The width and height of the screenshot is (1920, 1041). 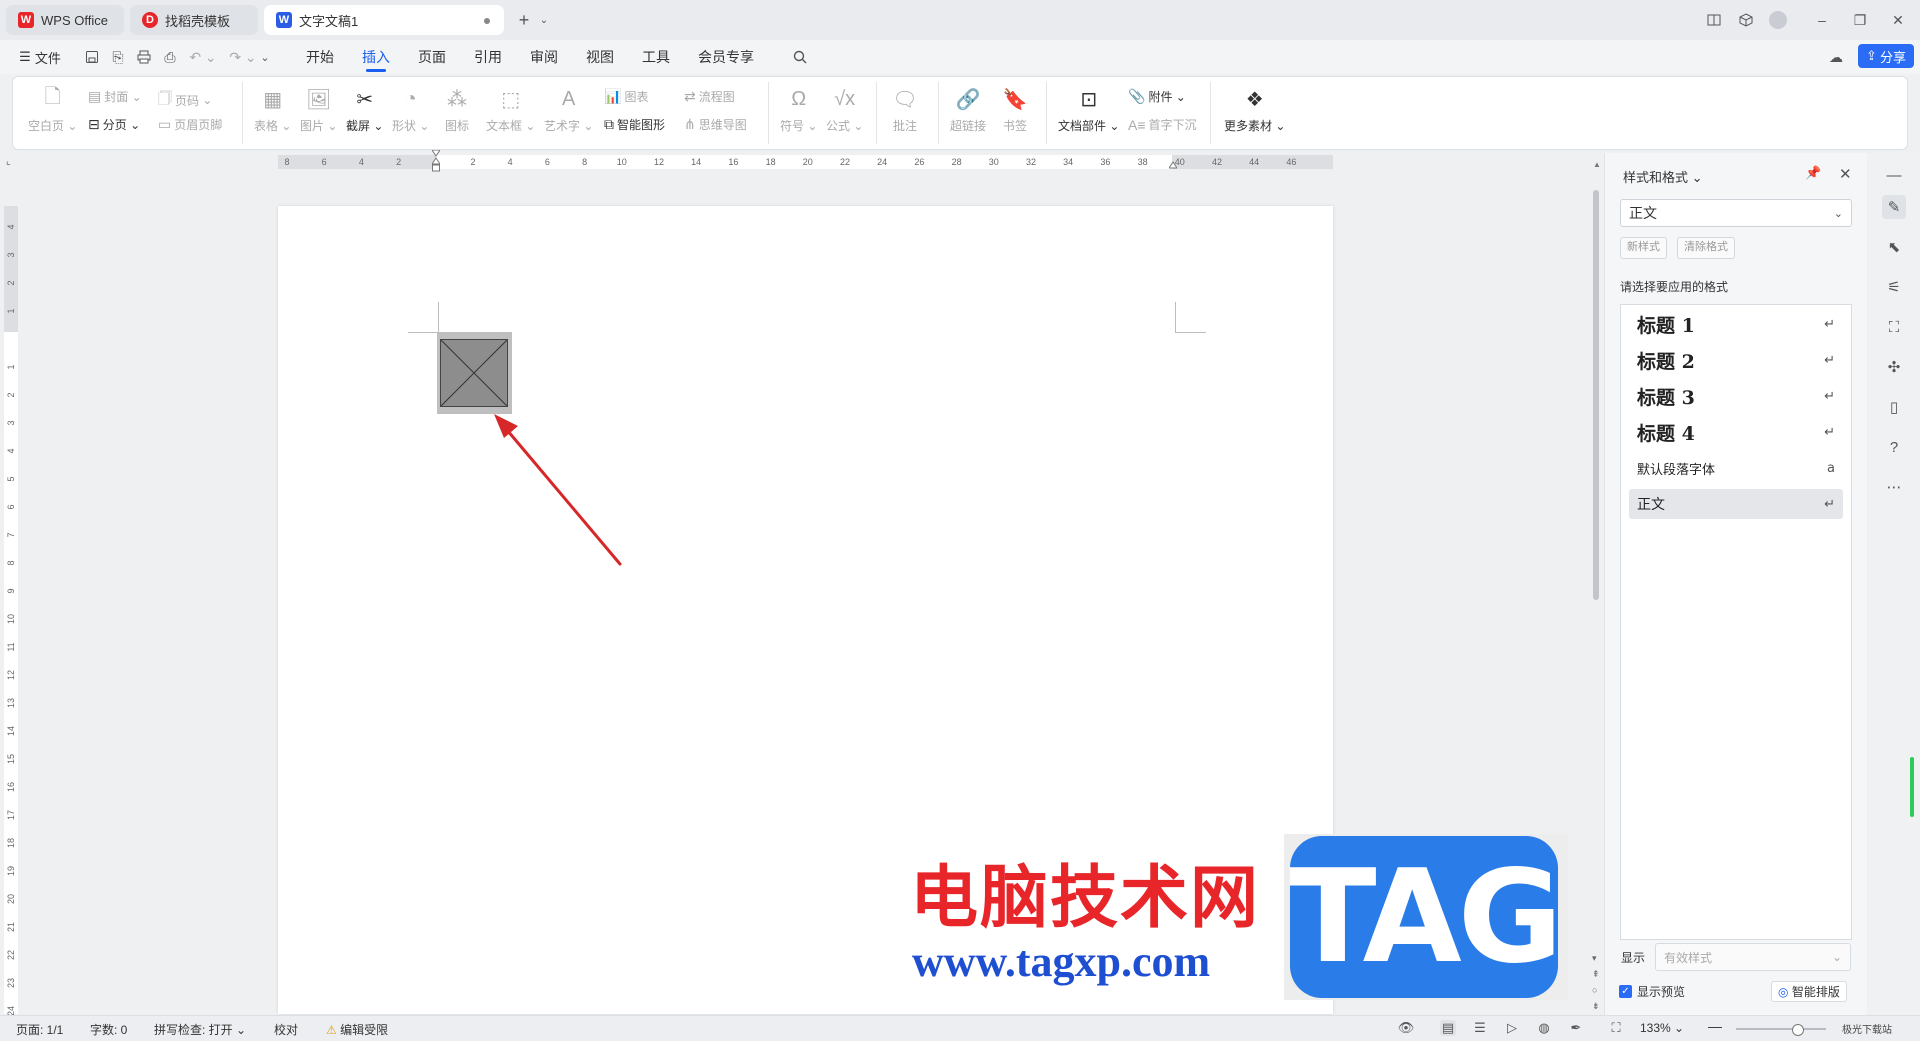 I want to click on zoom-level: 133% ⌄, so click(x=1662, y=1028).